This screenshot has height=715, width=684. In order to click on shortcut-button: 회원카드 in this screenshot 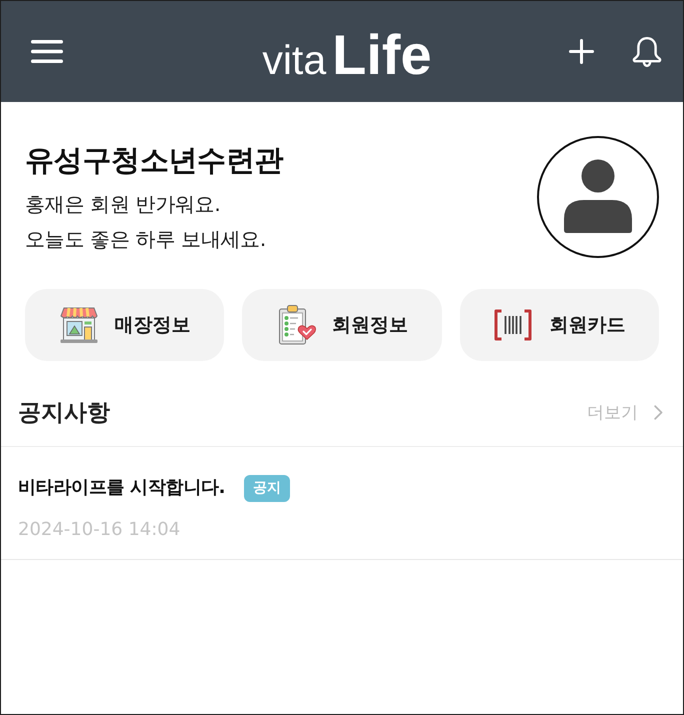, I will do `click(559, 325)`.